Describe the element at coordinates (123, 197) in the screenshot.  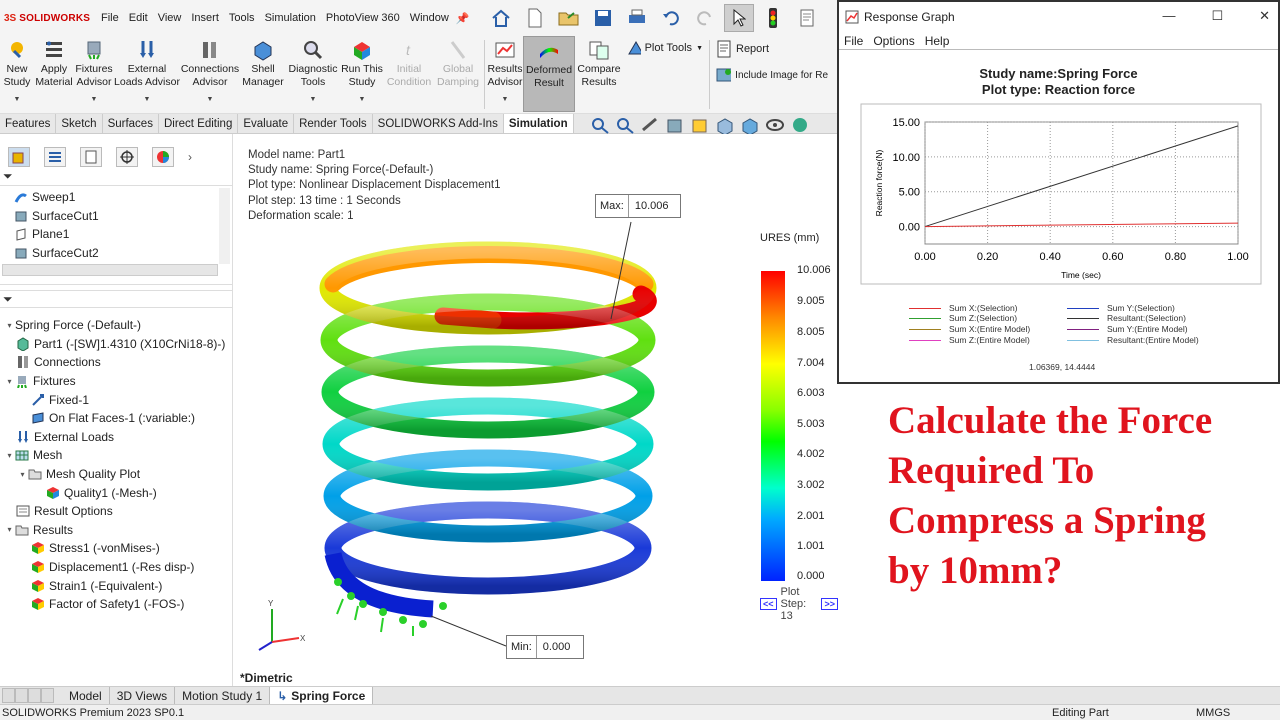
I see `tree-item-sweep1: Sweep1` at that location.